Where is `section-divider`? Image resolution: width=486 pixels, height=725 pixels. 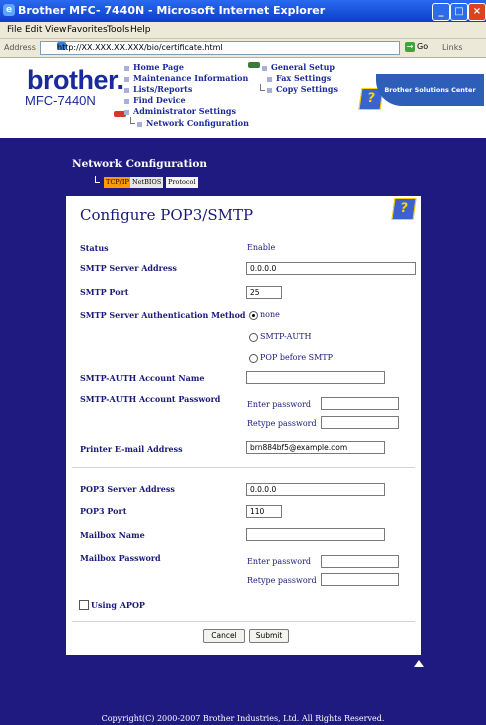
section-divider is located at coordinates (243, 467).